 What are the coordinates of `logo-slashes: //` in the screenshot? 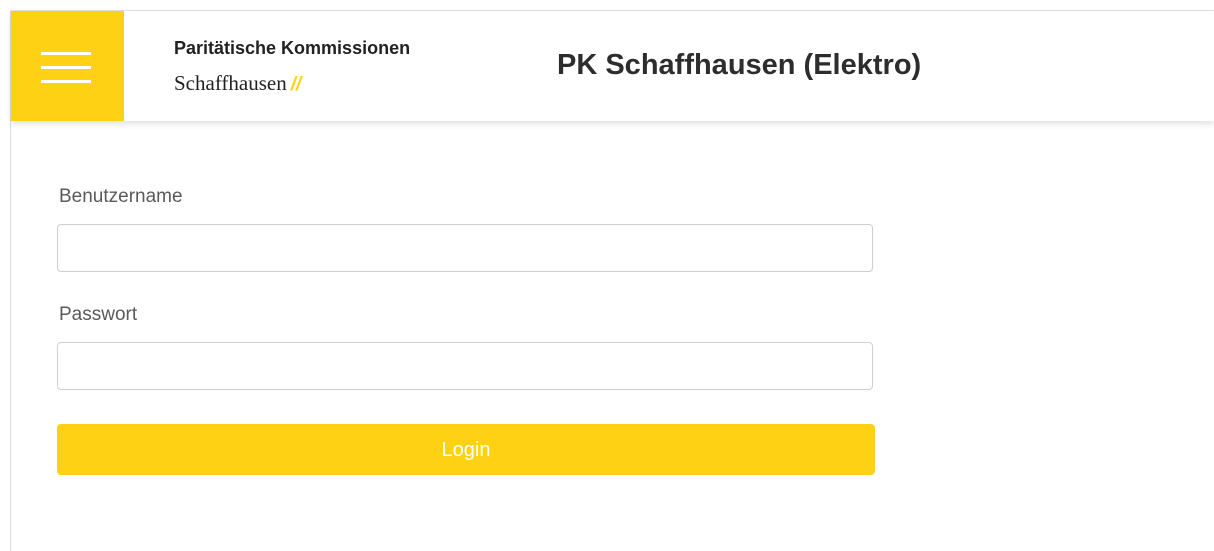 It's located at (296, 84).